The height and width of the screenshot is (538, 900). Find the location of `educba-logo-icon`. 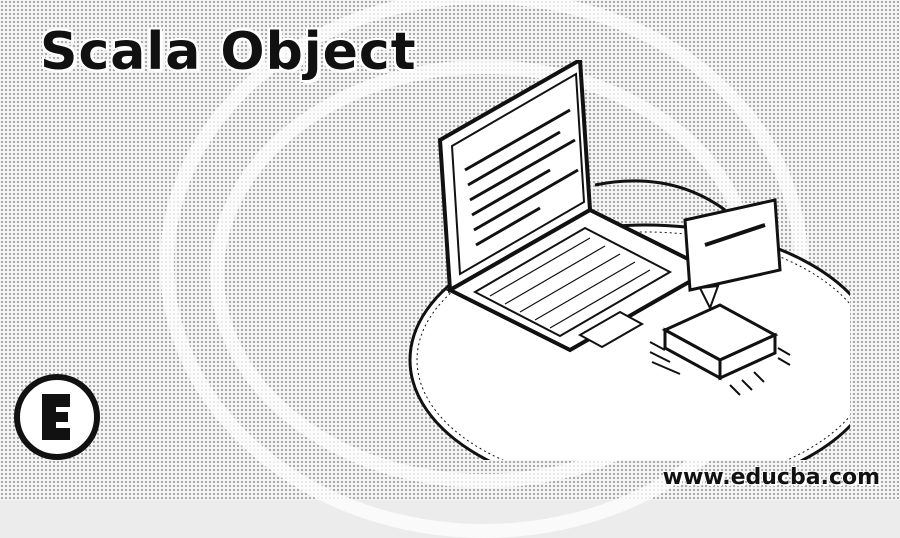

educba-logo-icon is located at coordinates (57, 417).